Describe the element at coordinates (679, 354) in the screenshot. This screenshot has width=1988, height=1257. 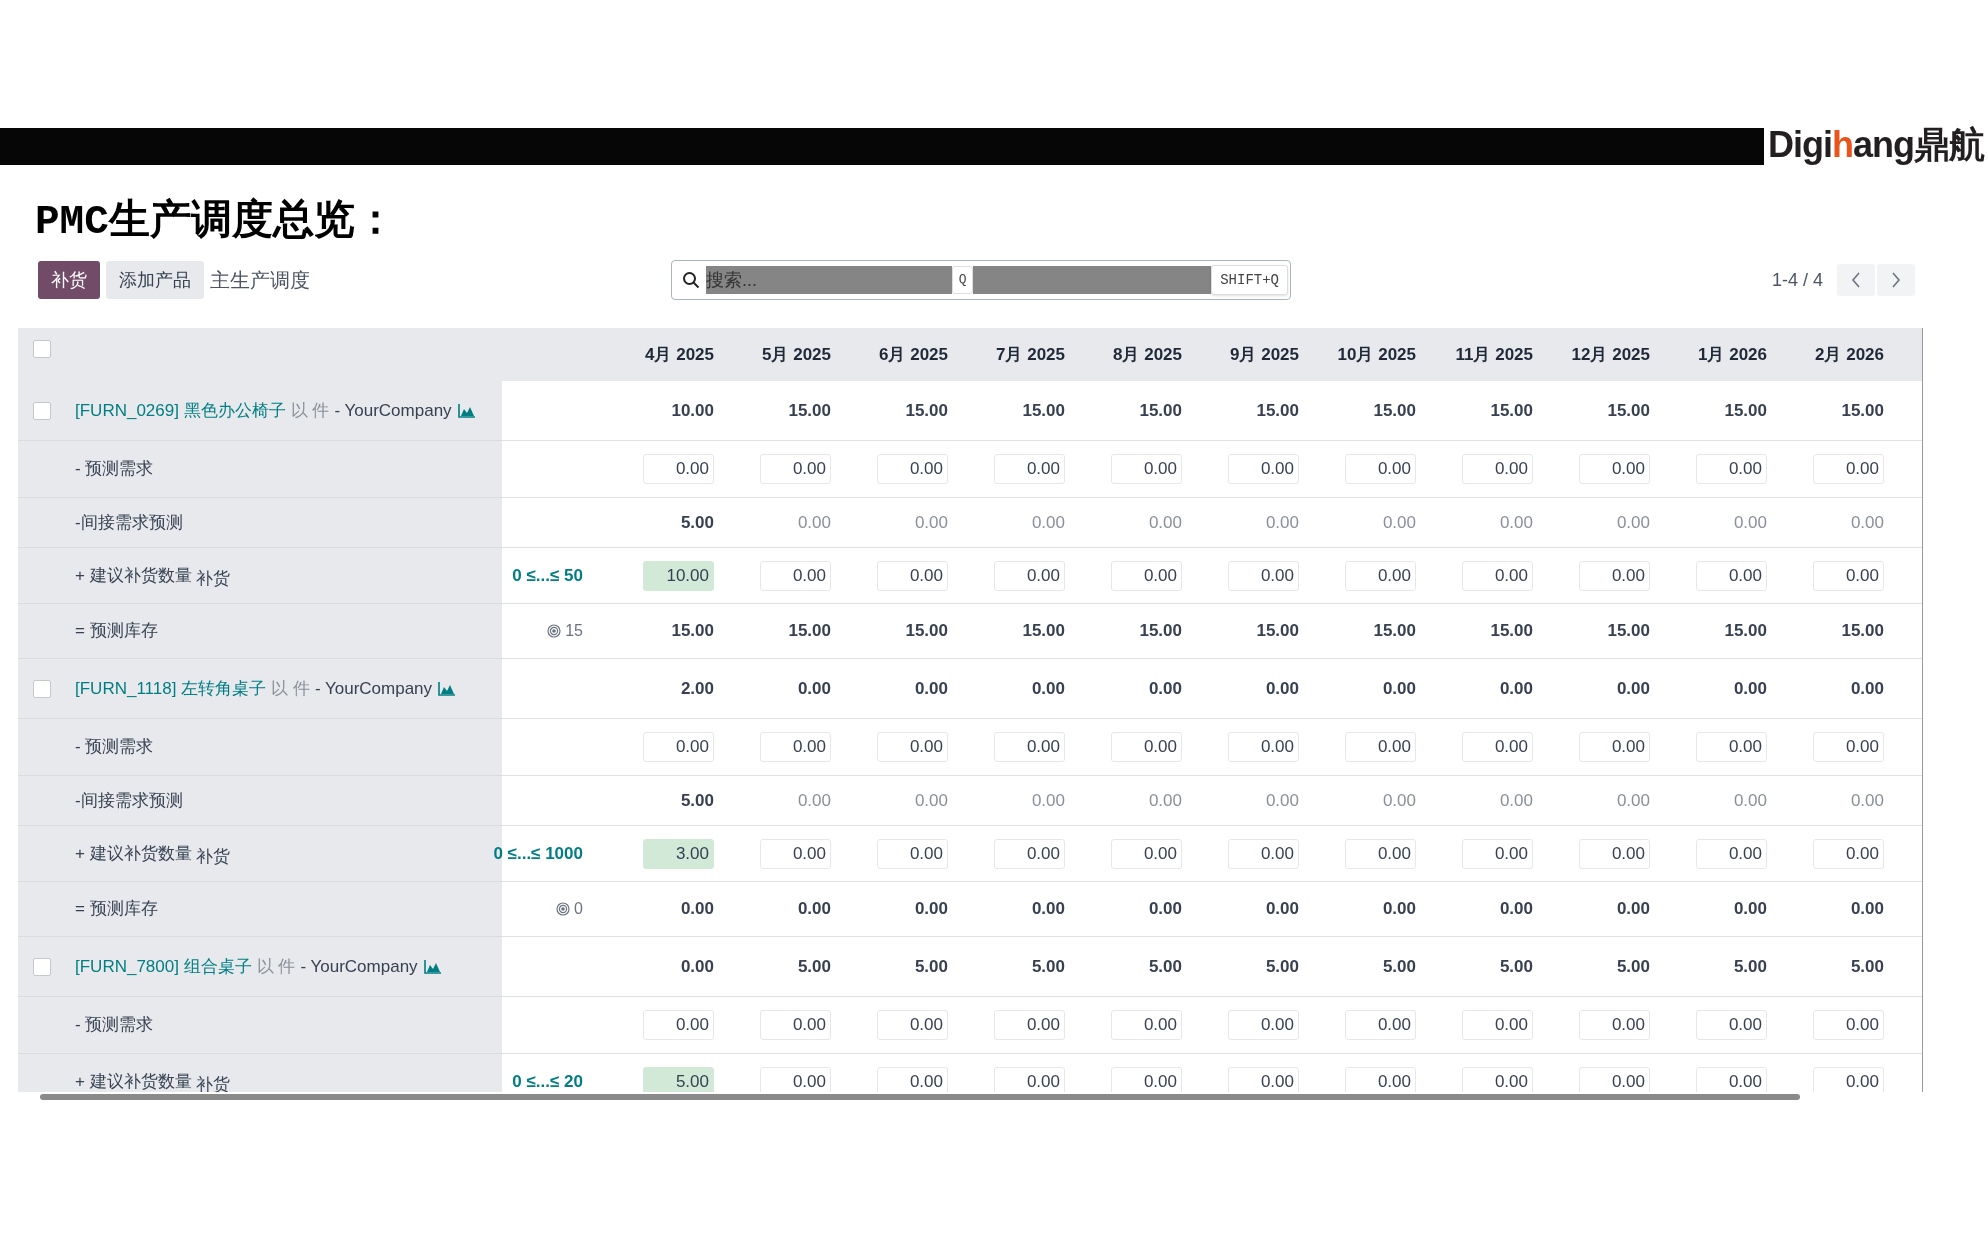
I see `column-header: 4月 2025` at that location.